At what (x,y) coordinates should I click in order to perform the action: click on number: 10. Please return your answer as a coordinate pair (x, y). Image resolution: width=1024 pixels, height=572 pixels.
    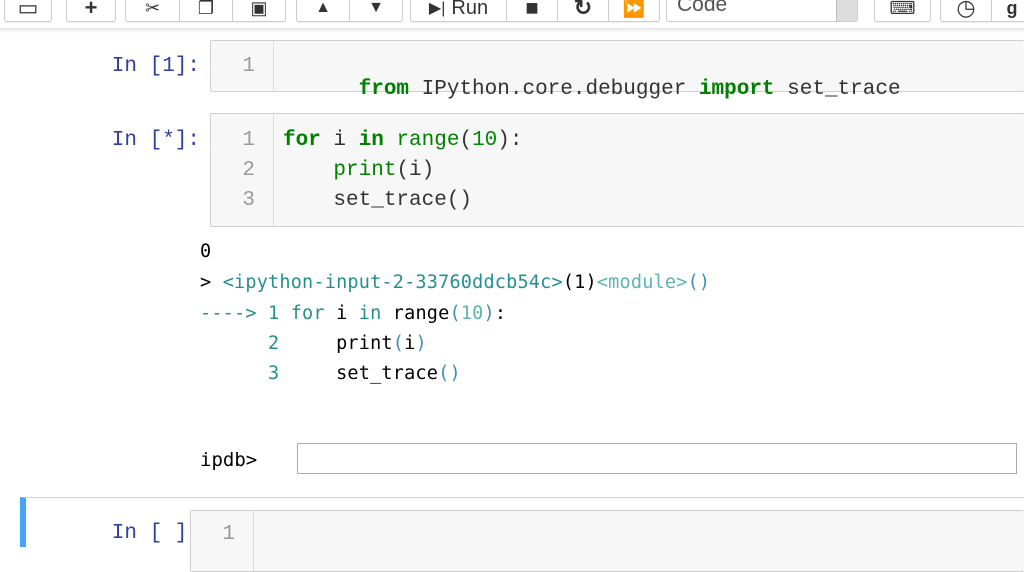
    Looking at the image, I should click on (485, 140).